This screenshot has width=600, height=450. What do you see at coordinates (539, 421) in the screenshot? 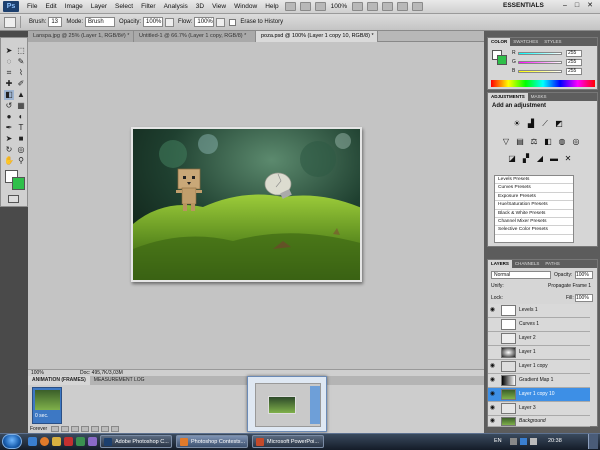
I see `layer-row: ◉ Background` at bounding box center [539, 421].